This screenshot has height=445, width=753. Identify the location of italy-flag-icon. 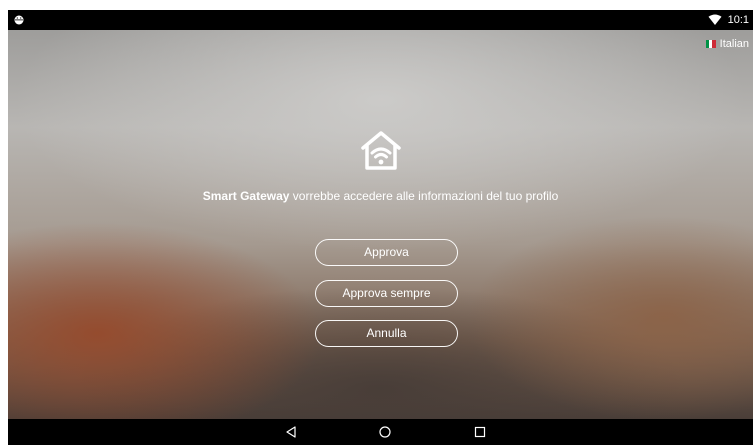
(710, 44).